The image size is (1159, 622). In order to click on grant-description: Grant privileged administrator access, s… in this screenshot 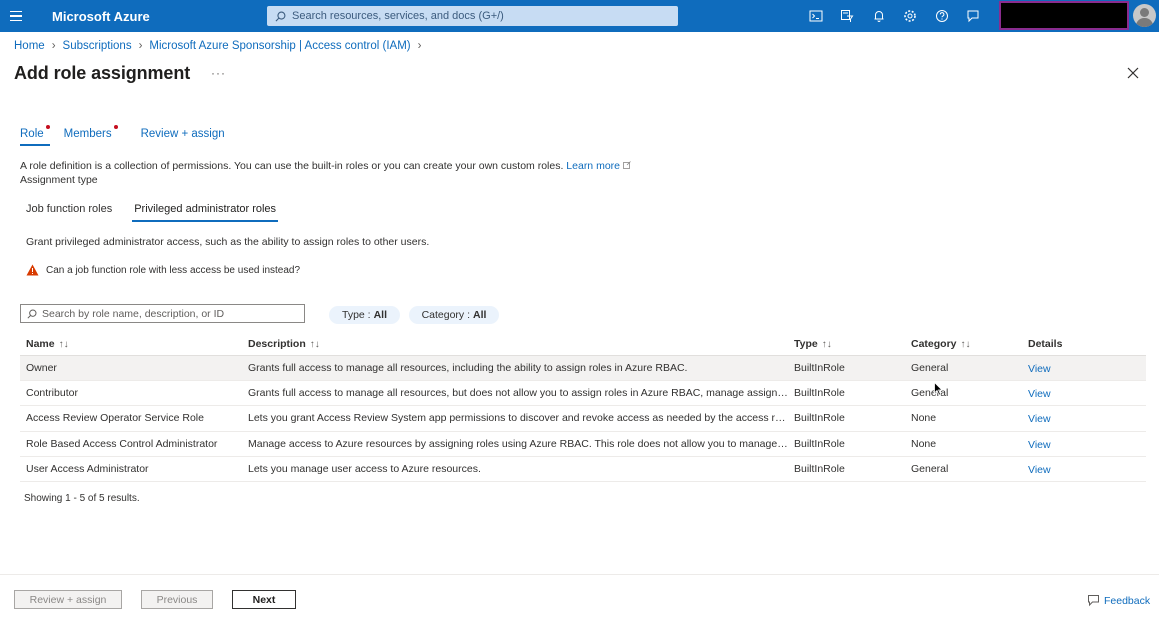, I will do `click(228, 242)`.